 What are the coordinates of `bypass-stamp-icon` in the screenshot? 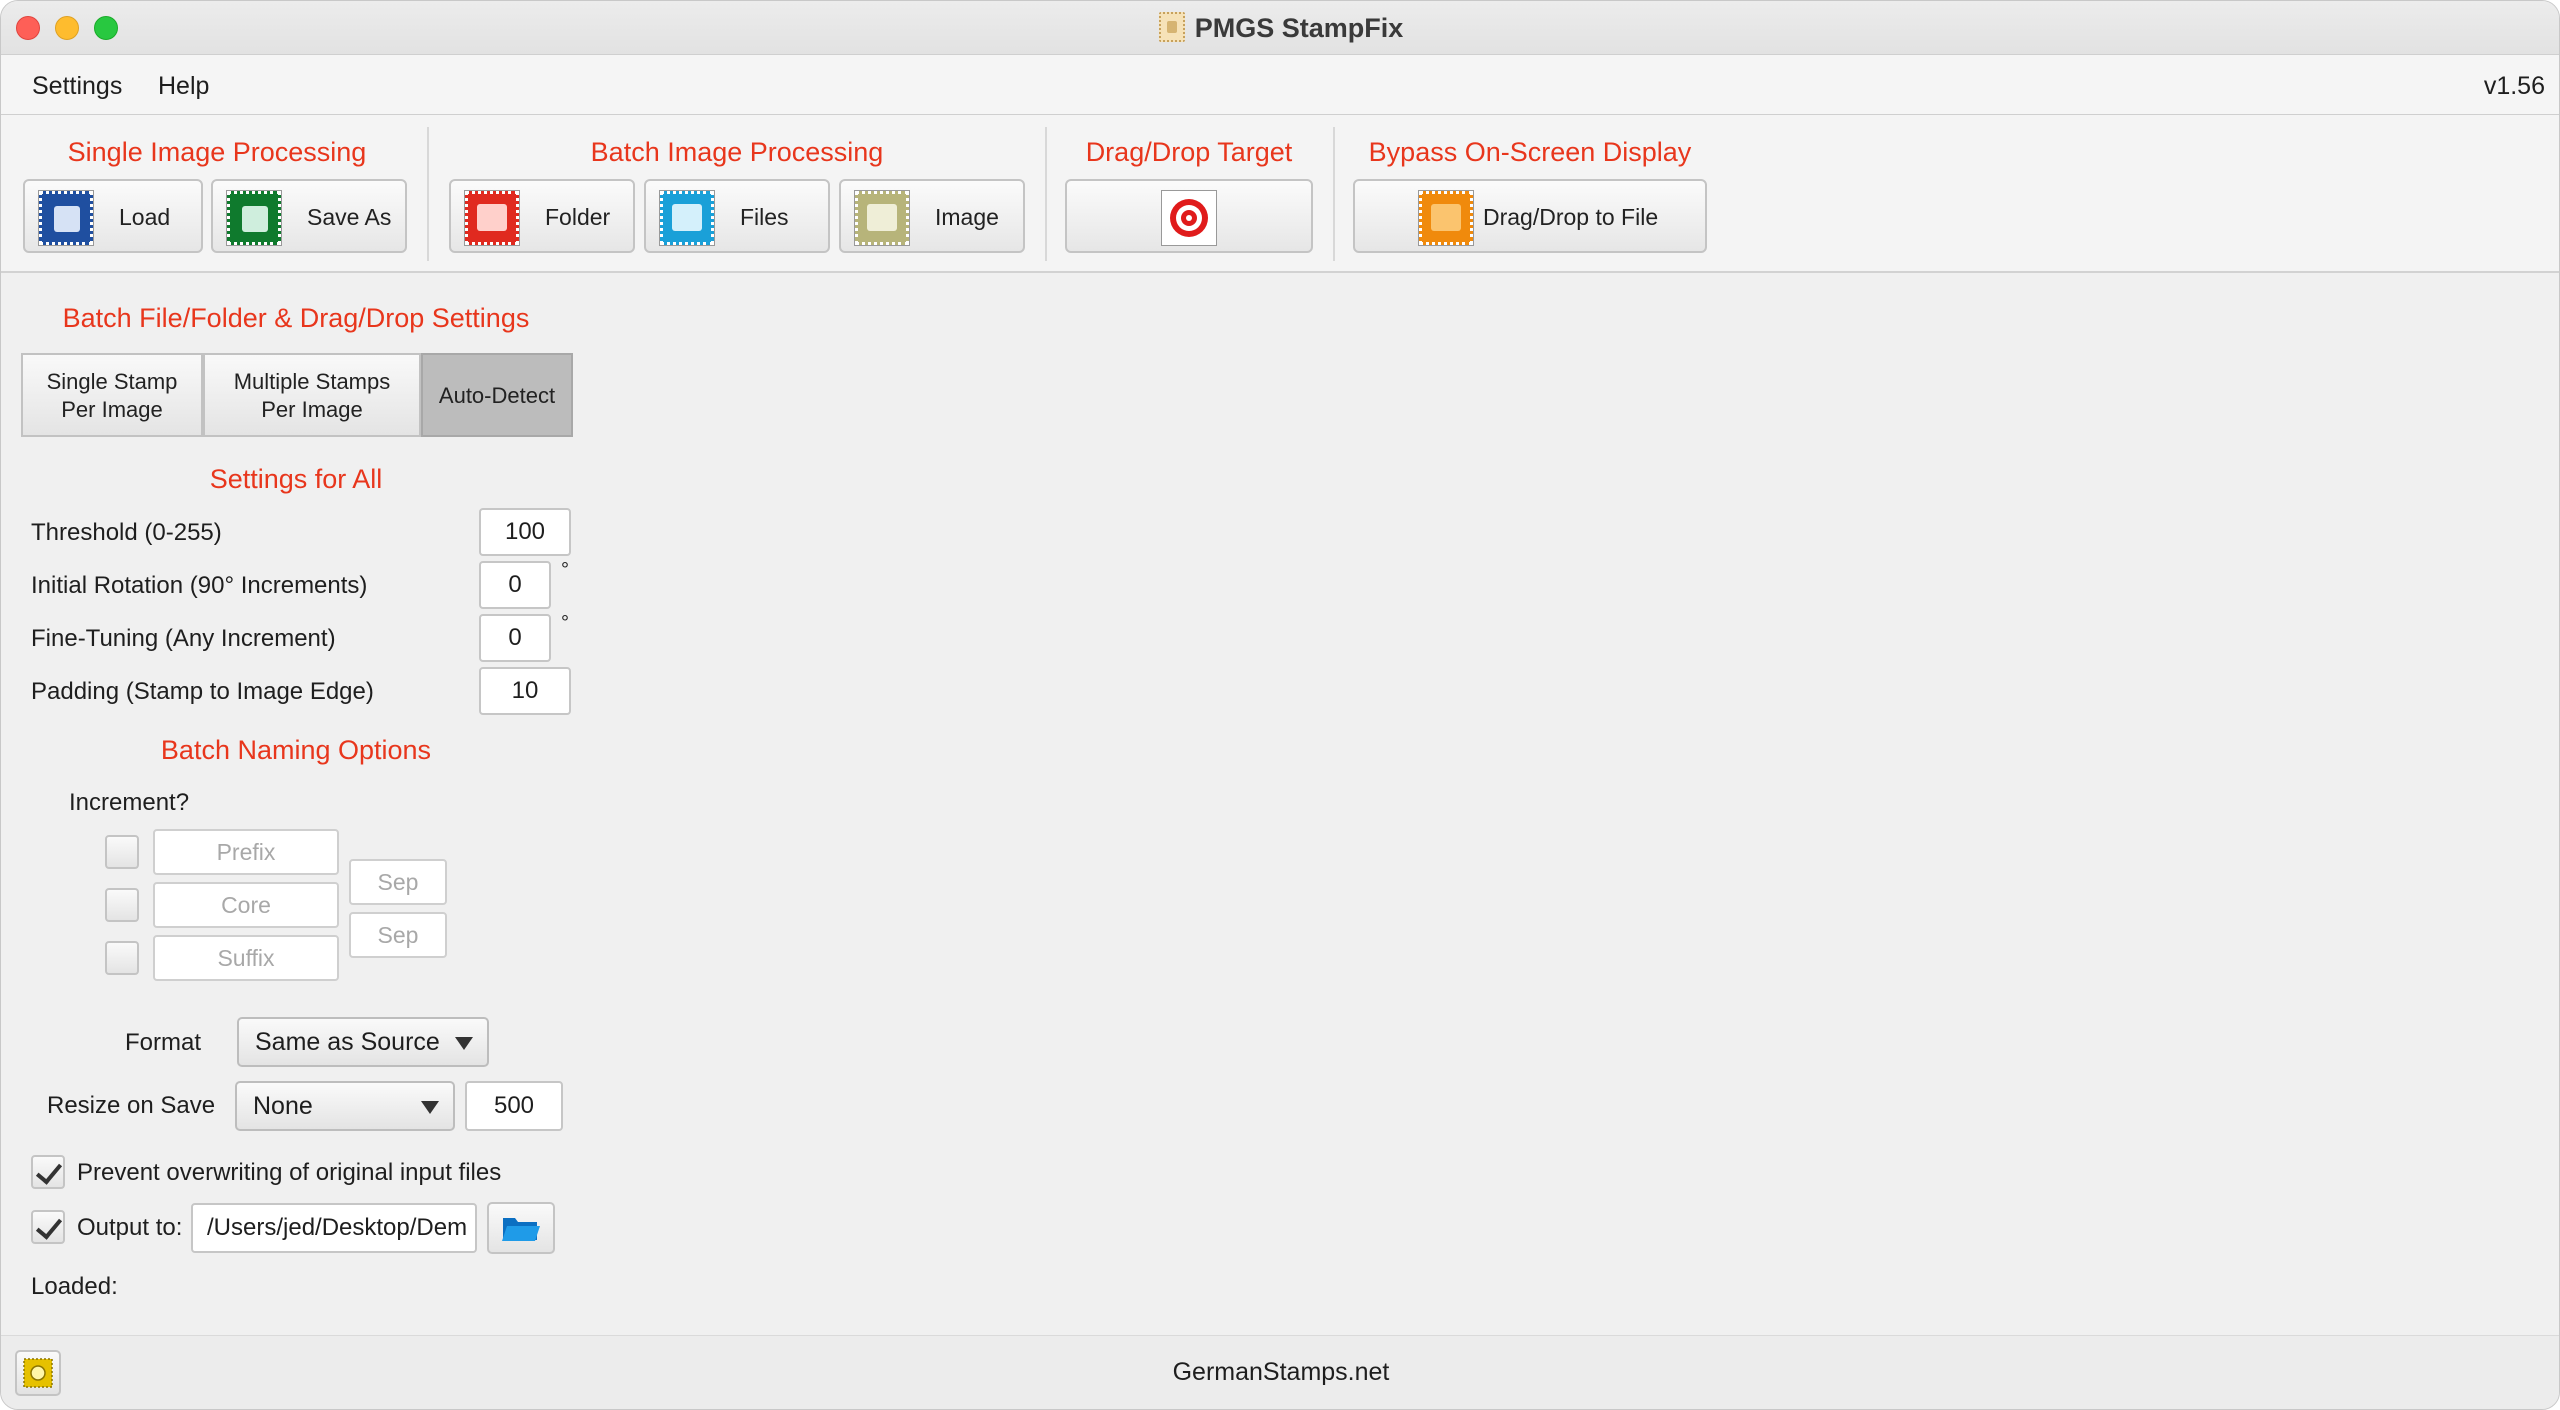 It's located at (1446, 218).